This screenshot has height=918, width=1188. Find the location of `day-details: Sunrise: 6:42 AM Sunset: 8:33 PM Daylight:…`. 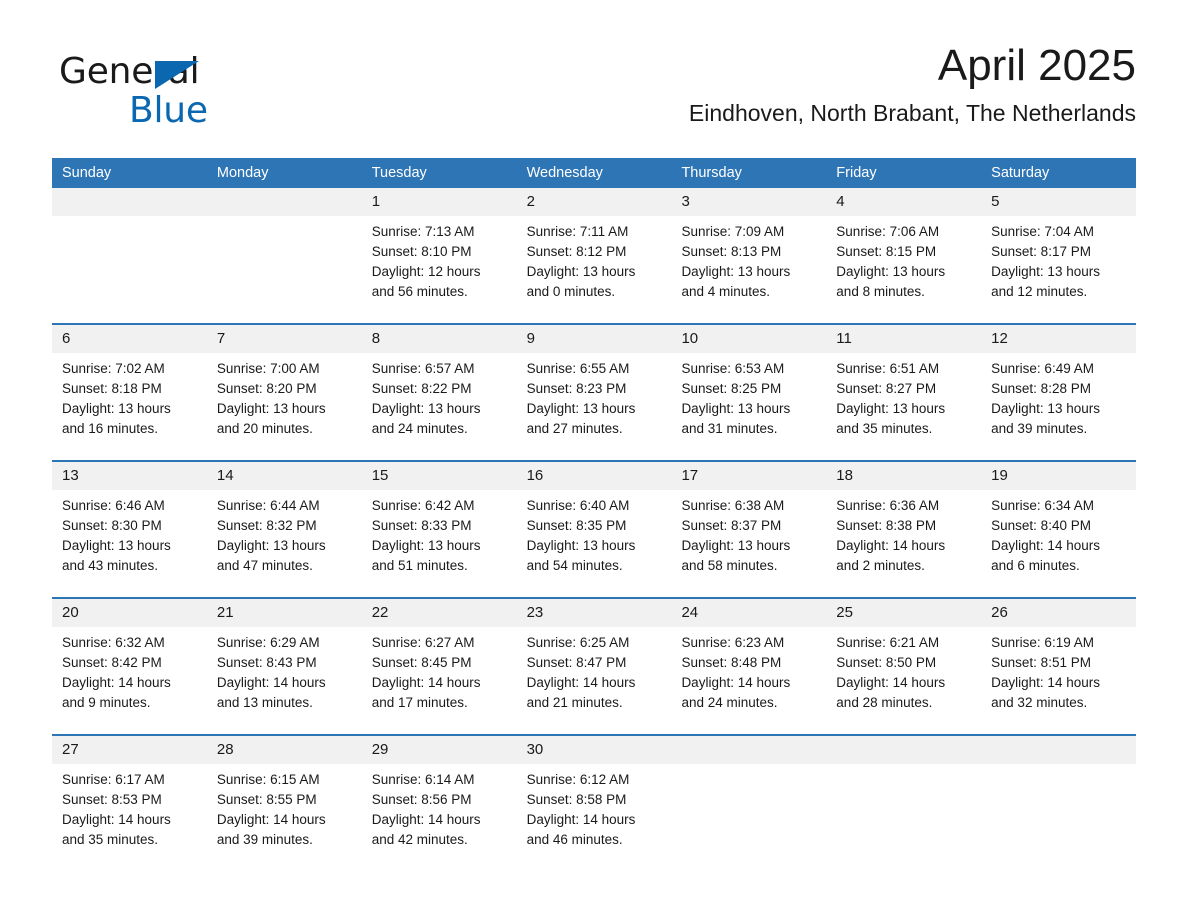

day-details: Sunrise: 6:42 AM Sunset: 8:33 PM Daylight:… is located at coordinates (439, 543).